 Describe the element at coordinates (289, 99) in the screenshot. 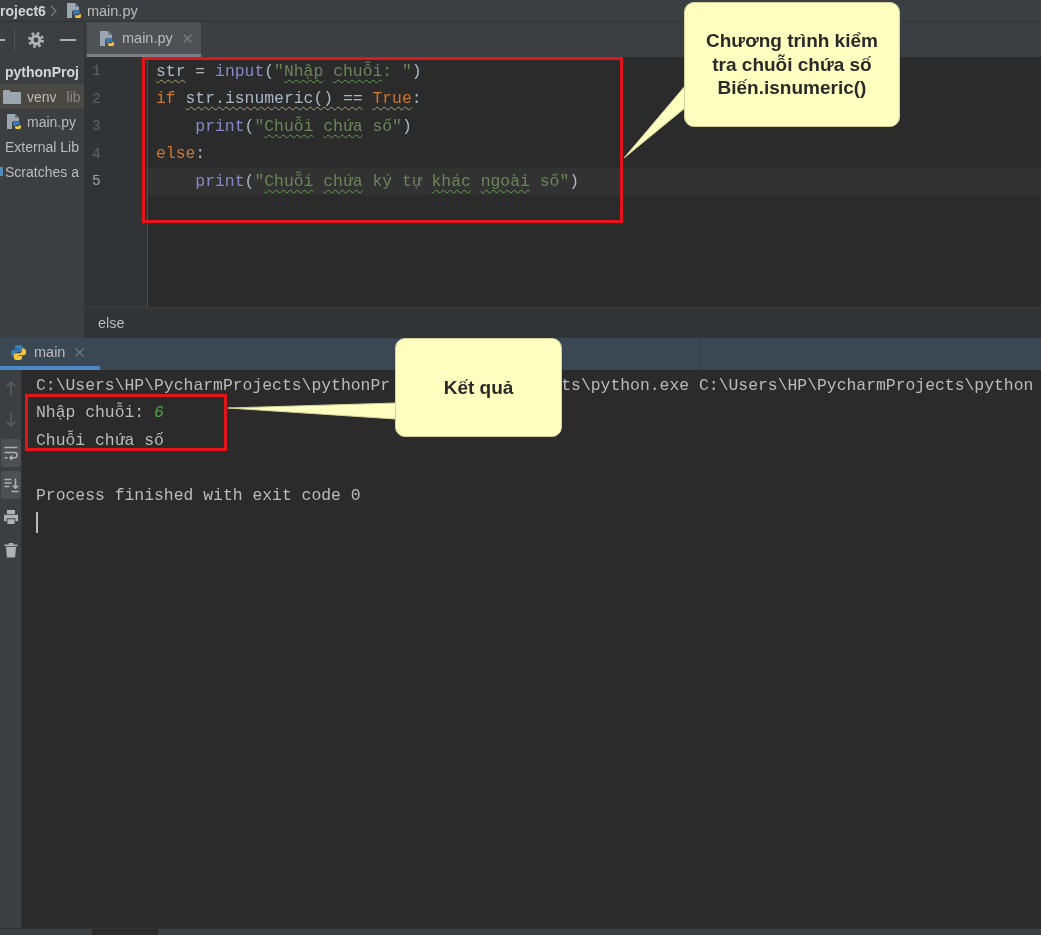

I see `code-line: if str.isnumeric() == True:` at that location.